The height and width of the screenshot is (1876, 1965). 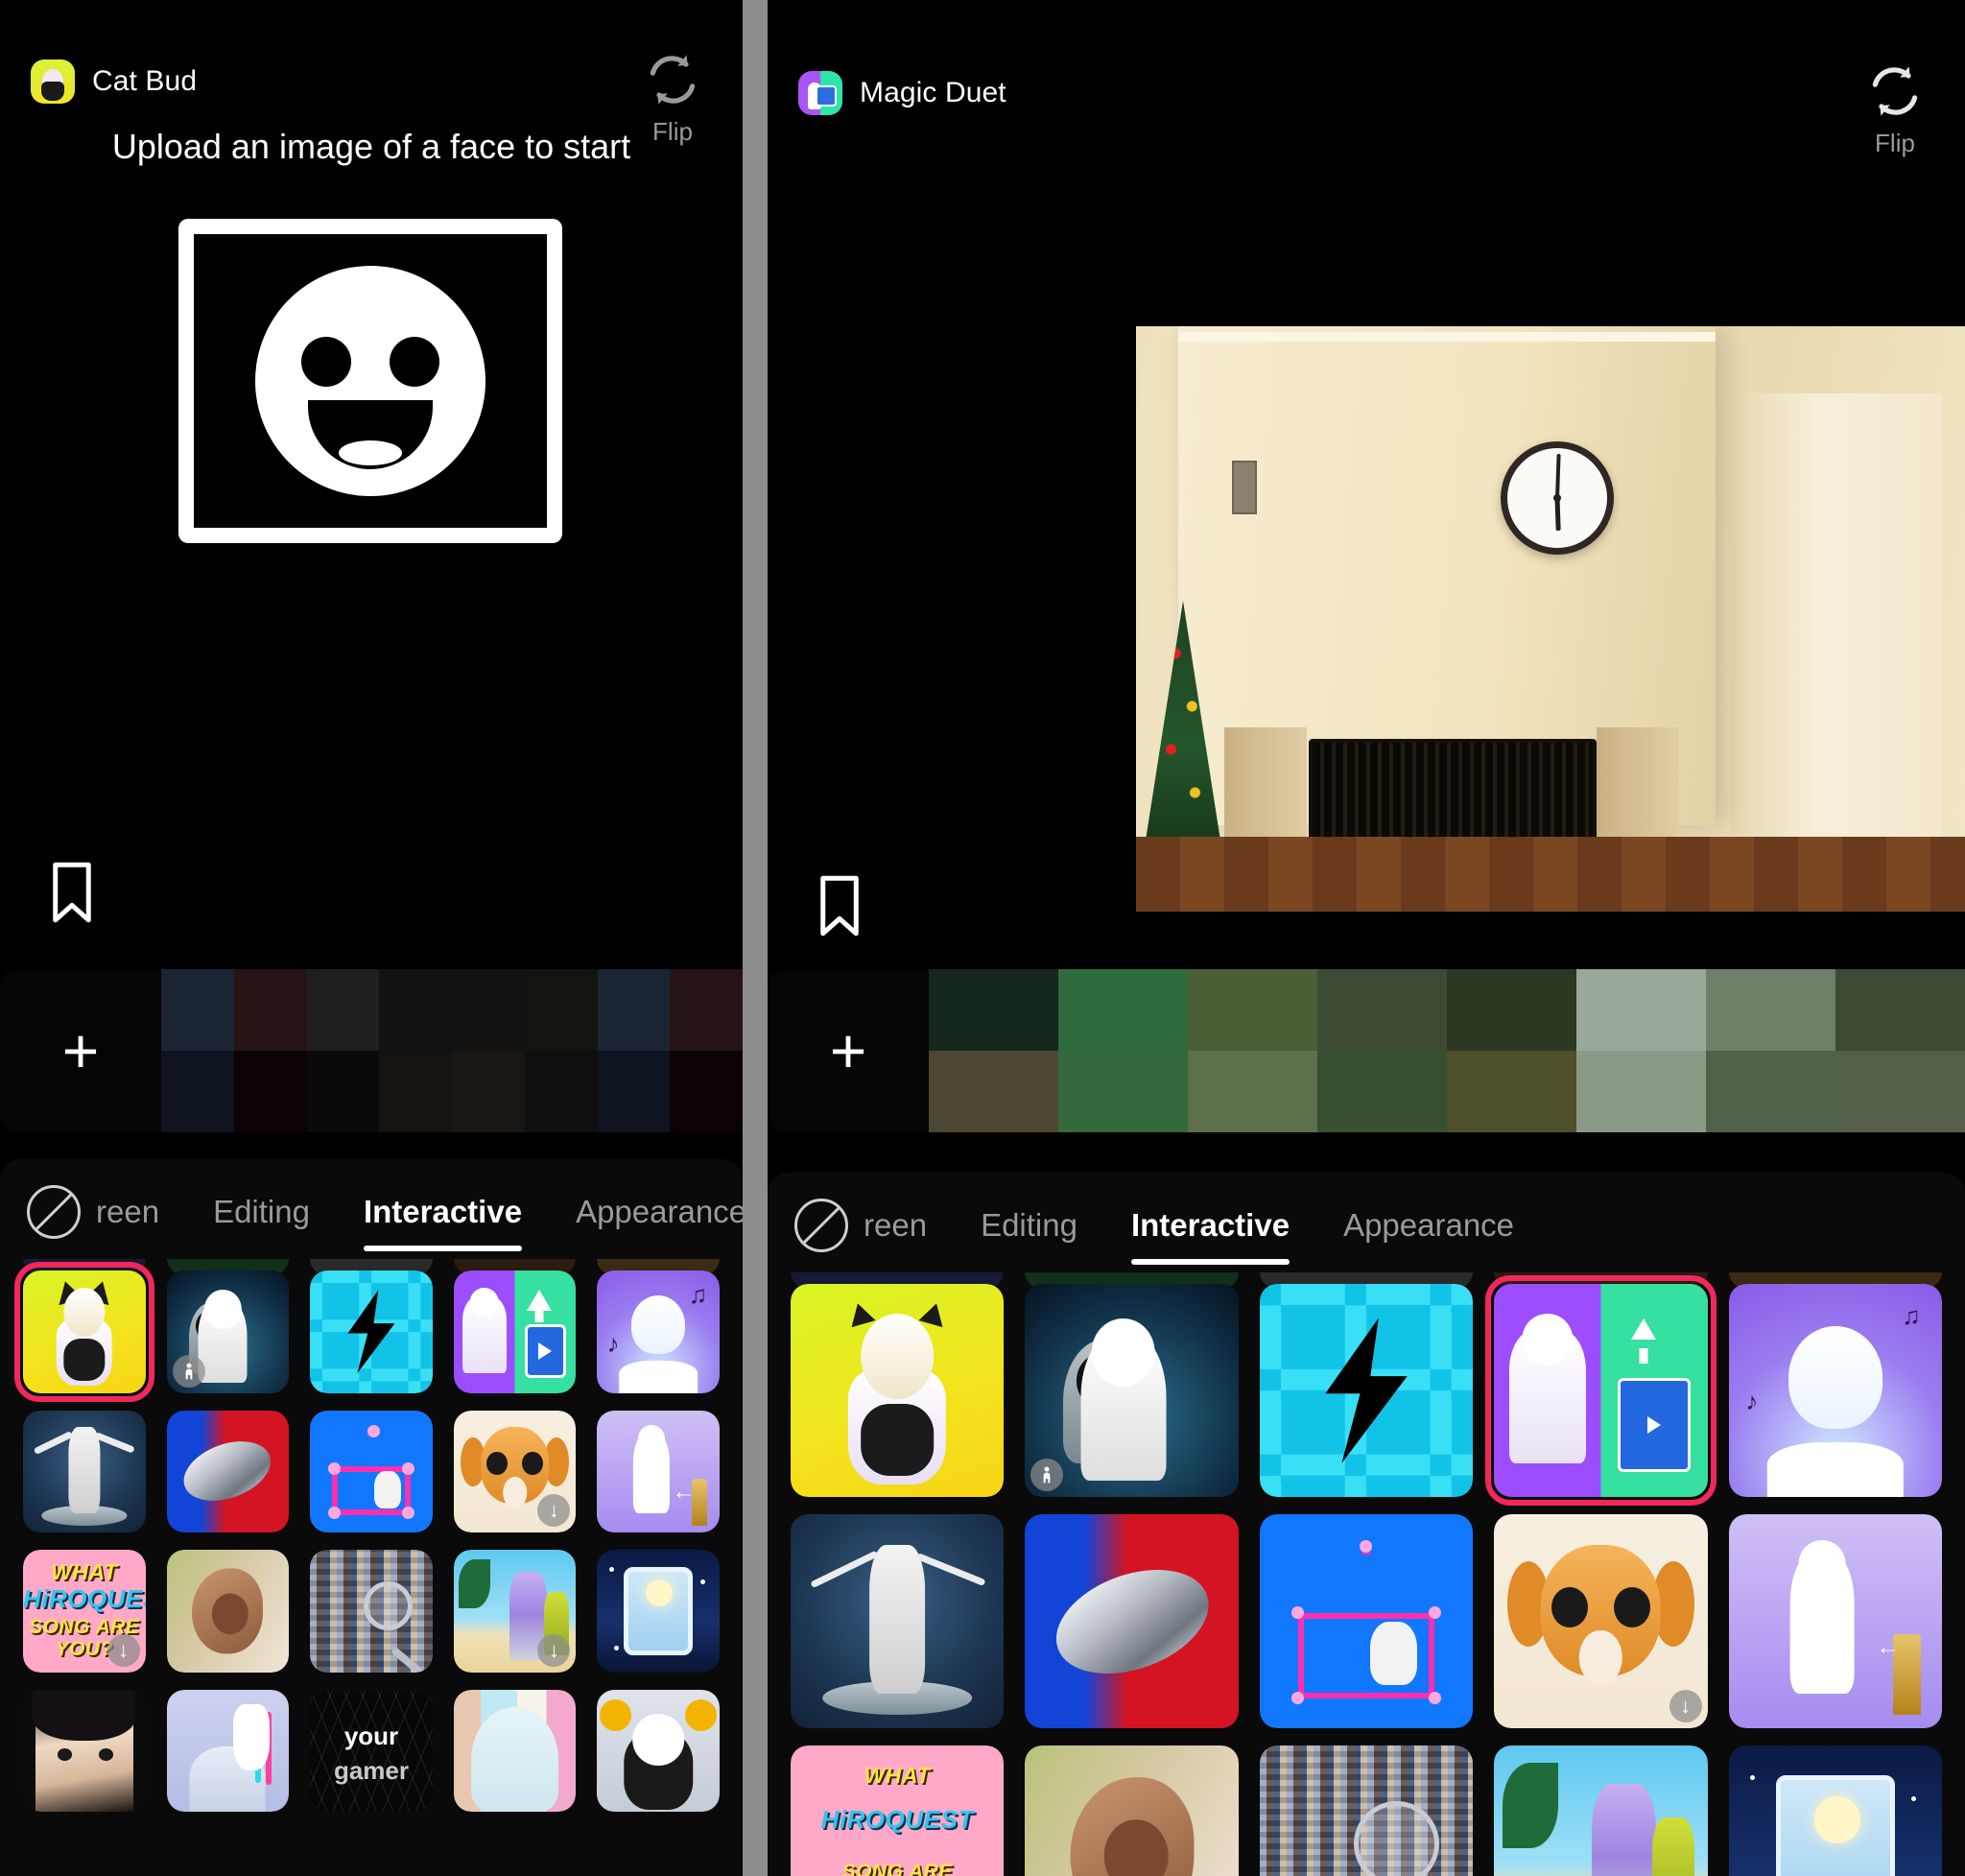 What do you see at coordinates (371, 110) in the screenshot?
I see `left-header: Cat Bud Flip` at bounding box center [371, 110].